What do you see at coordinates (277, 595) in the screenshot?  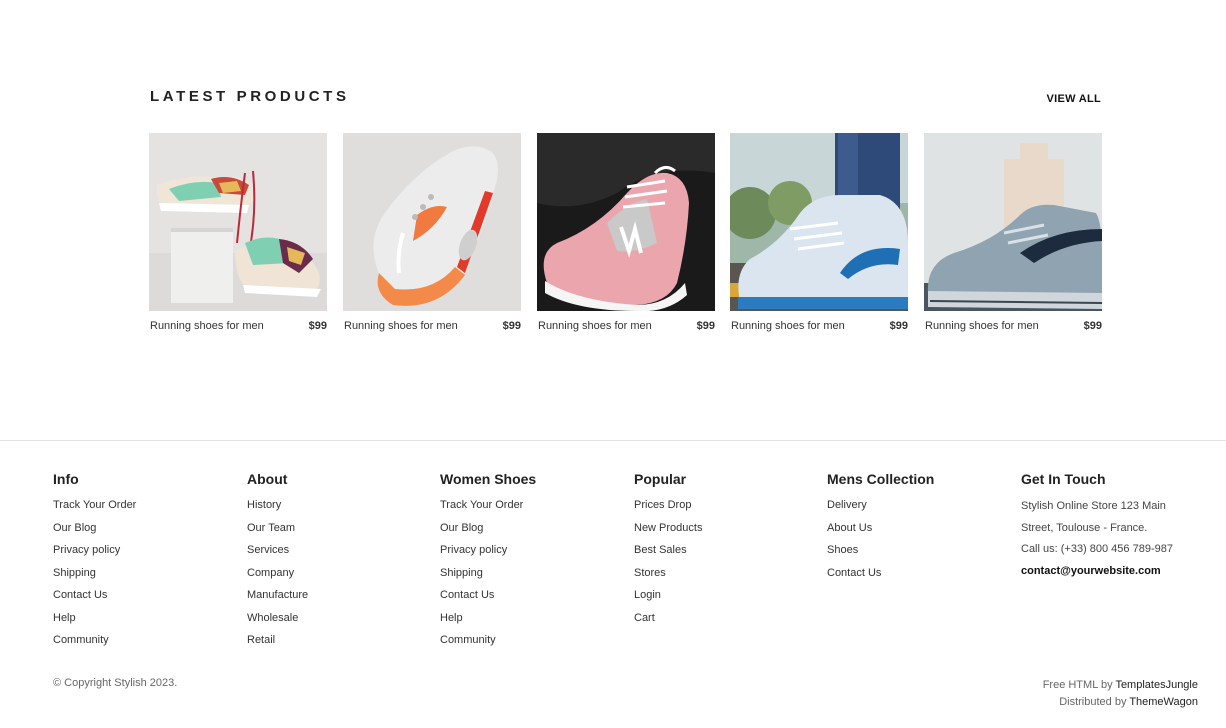 I see `footer-link: Manufacture` at bounding box center [277, 595].